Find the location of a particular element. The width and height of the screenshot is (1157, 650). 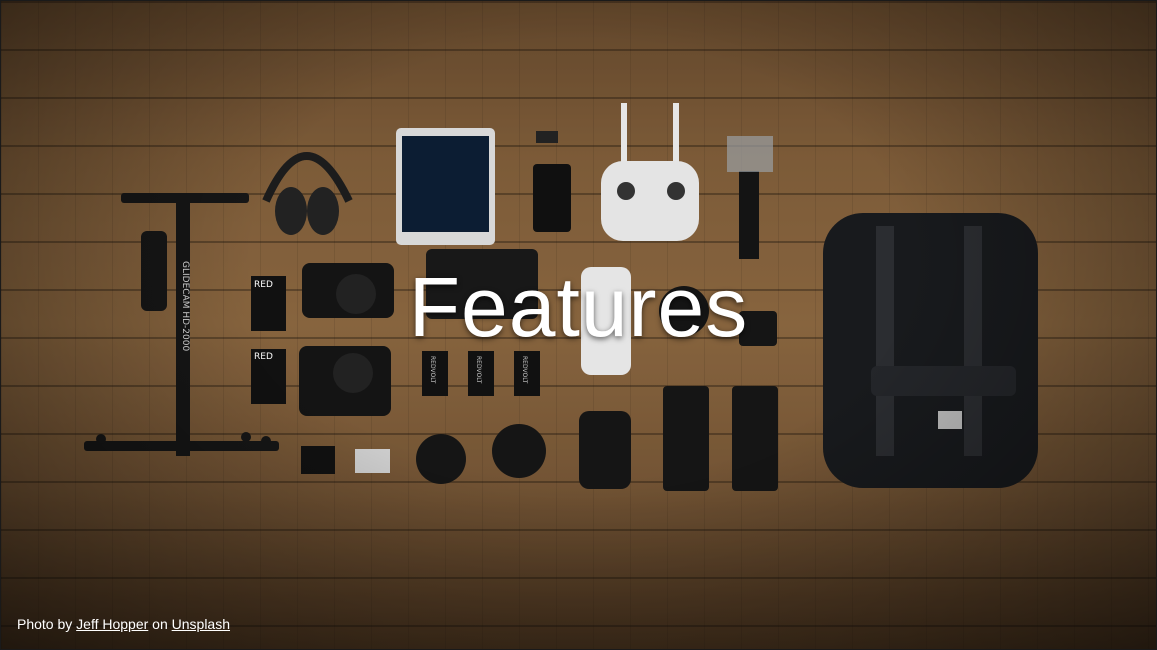

unsplash-link: Unsplash is located at coordinates (201, 624).